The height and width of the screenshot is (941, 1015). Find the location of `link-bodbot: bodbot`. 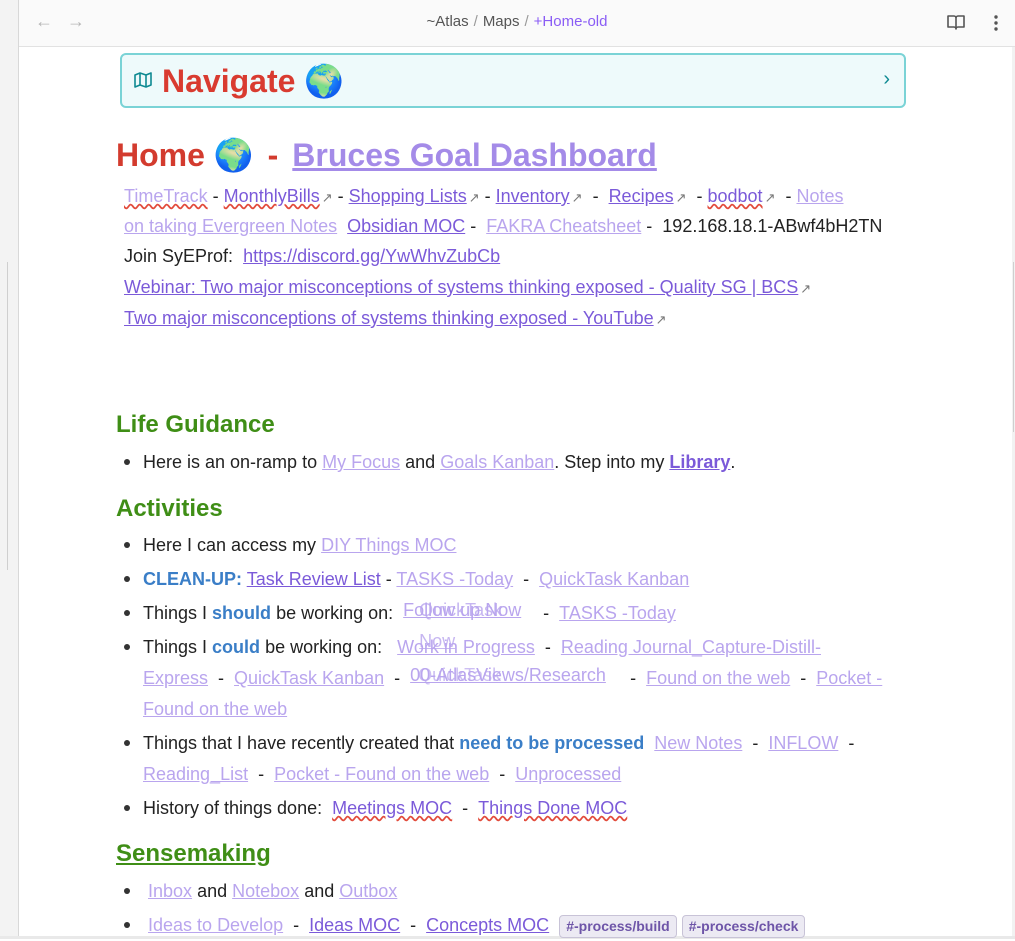

link-bodbot: bodbot is located at coordinates (735, 196).